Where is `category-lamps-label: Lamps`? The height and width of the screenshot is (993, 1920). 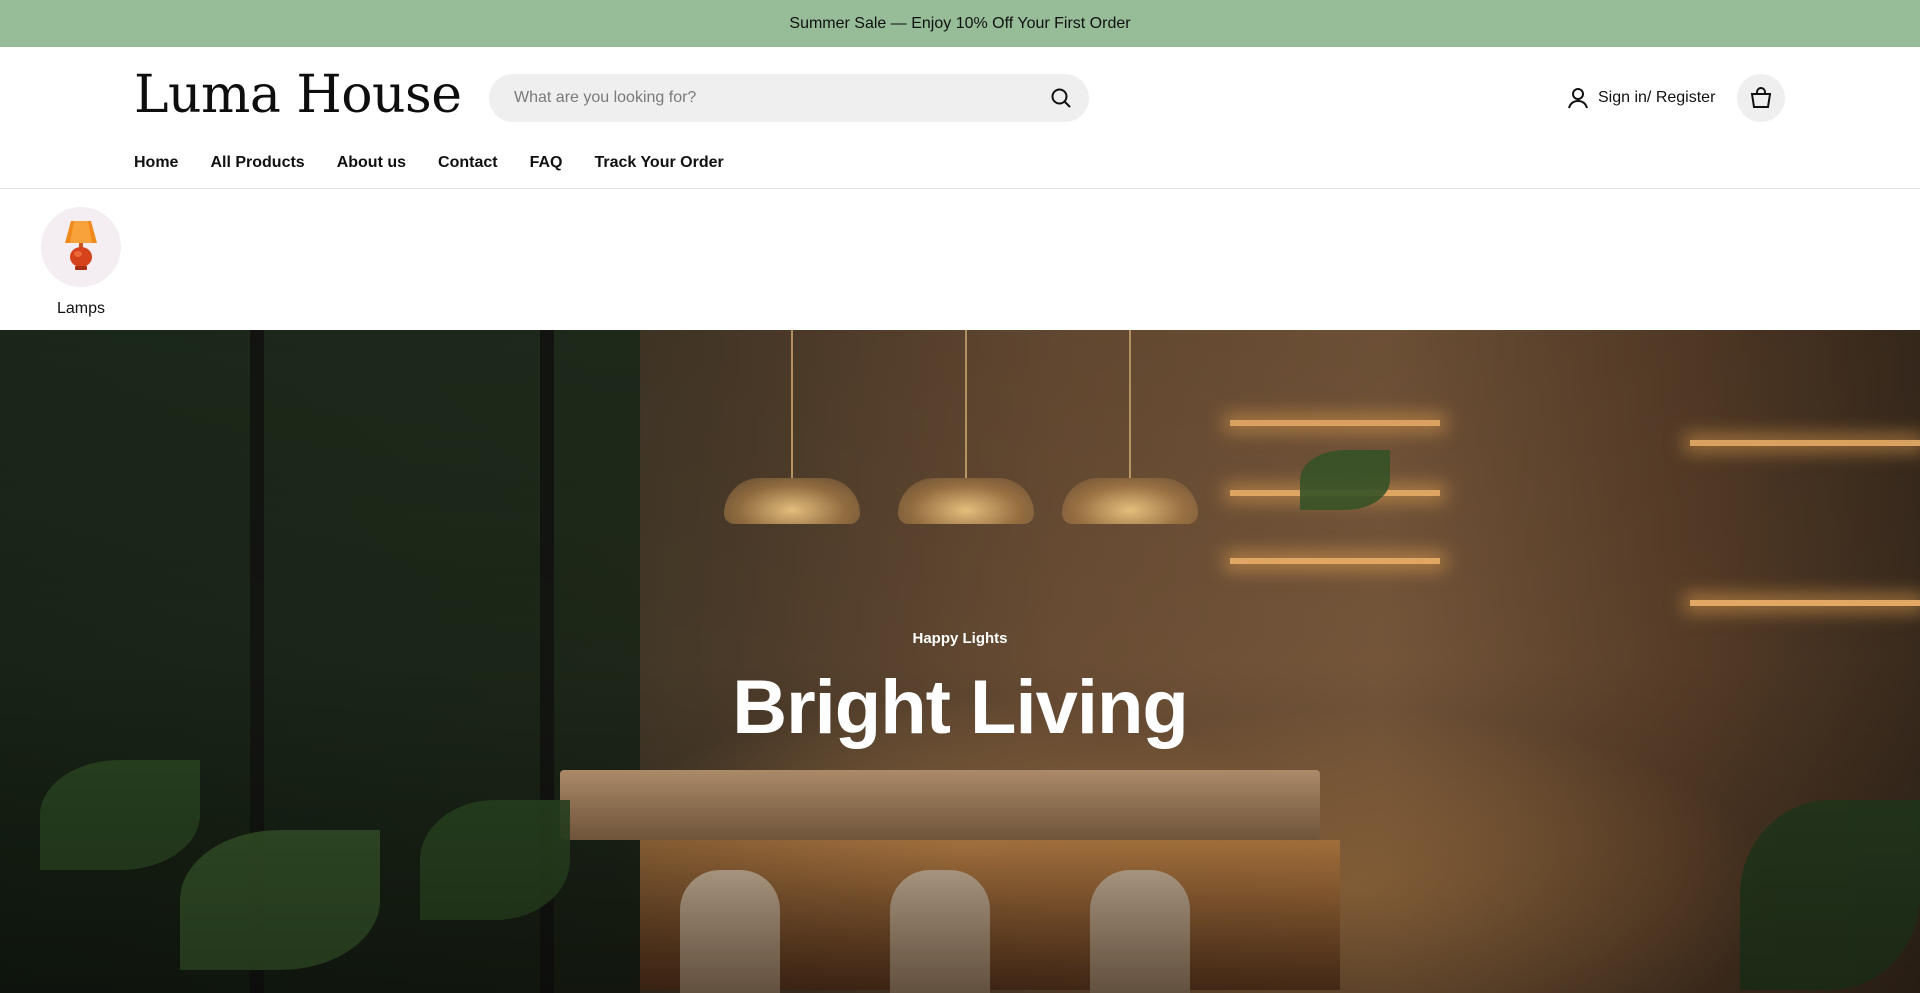
category-lamps-label: Lamps is located at coordinates (81, 308).